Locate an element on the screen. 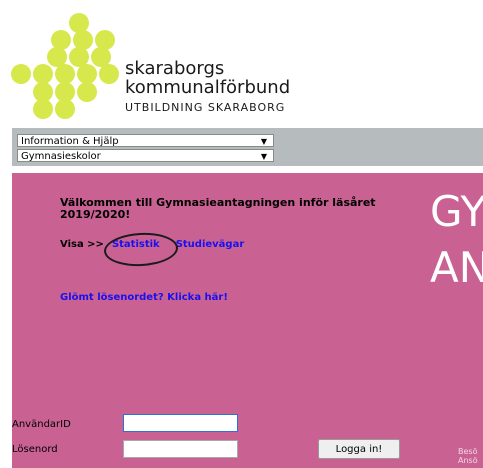  footer-text: Besö Ansö is located at coordinates (468, 456).